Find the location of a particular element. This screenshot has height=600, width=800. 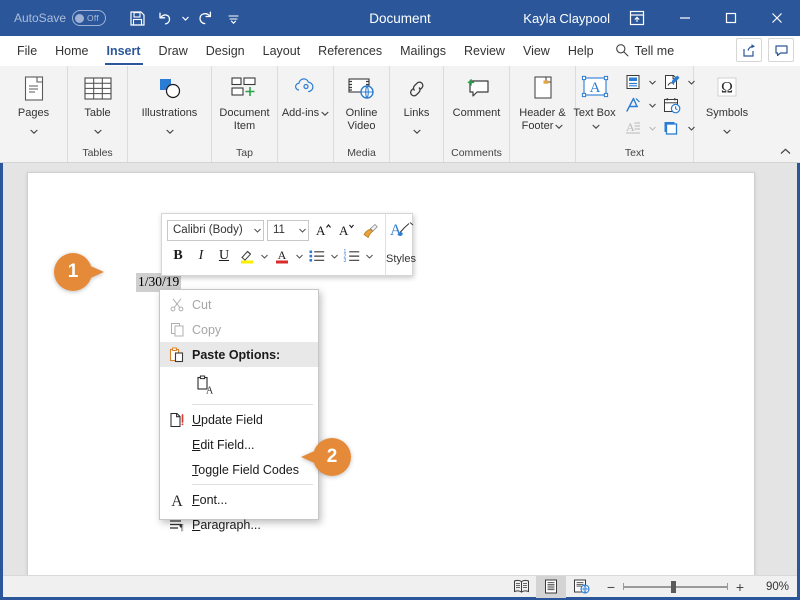

header-footer-button: Header & Footer is located at coordinates (543, 100).